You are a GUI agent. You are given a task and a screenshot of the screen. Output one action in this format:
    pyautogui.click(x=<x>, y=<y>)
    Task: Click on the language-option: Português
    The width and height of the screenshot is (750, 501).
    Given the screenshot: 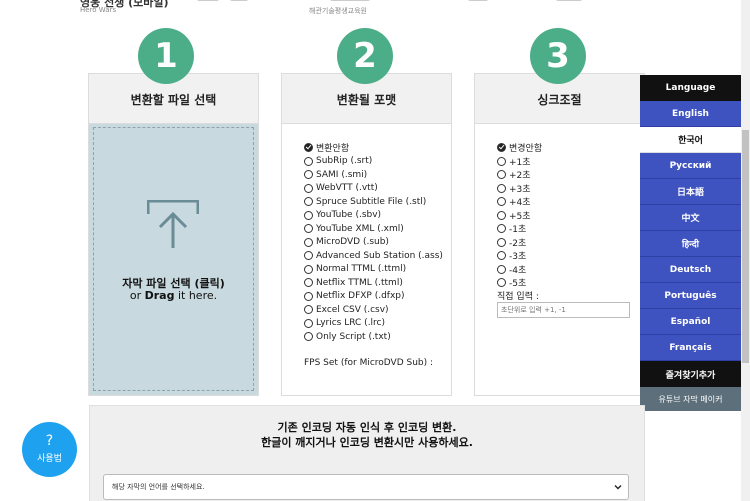 What is the action you would take?
    pyautogui.click(x=690, y=296)
    